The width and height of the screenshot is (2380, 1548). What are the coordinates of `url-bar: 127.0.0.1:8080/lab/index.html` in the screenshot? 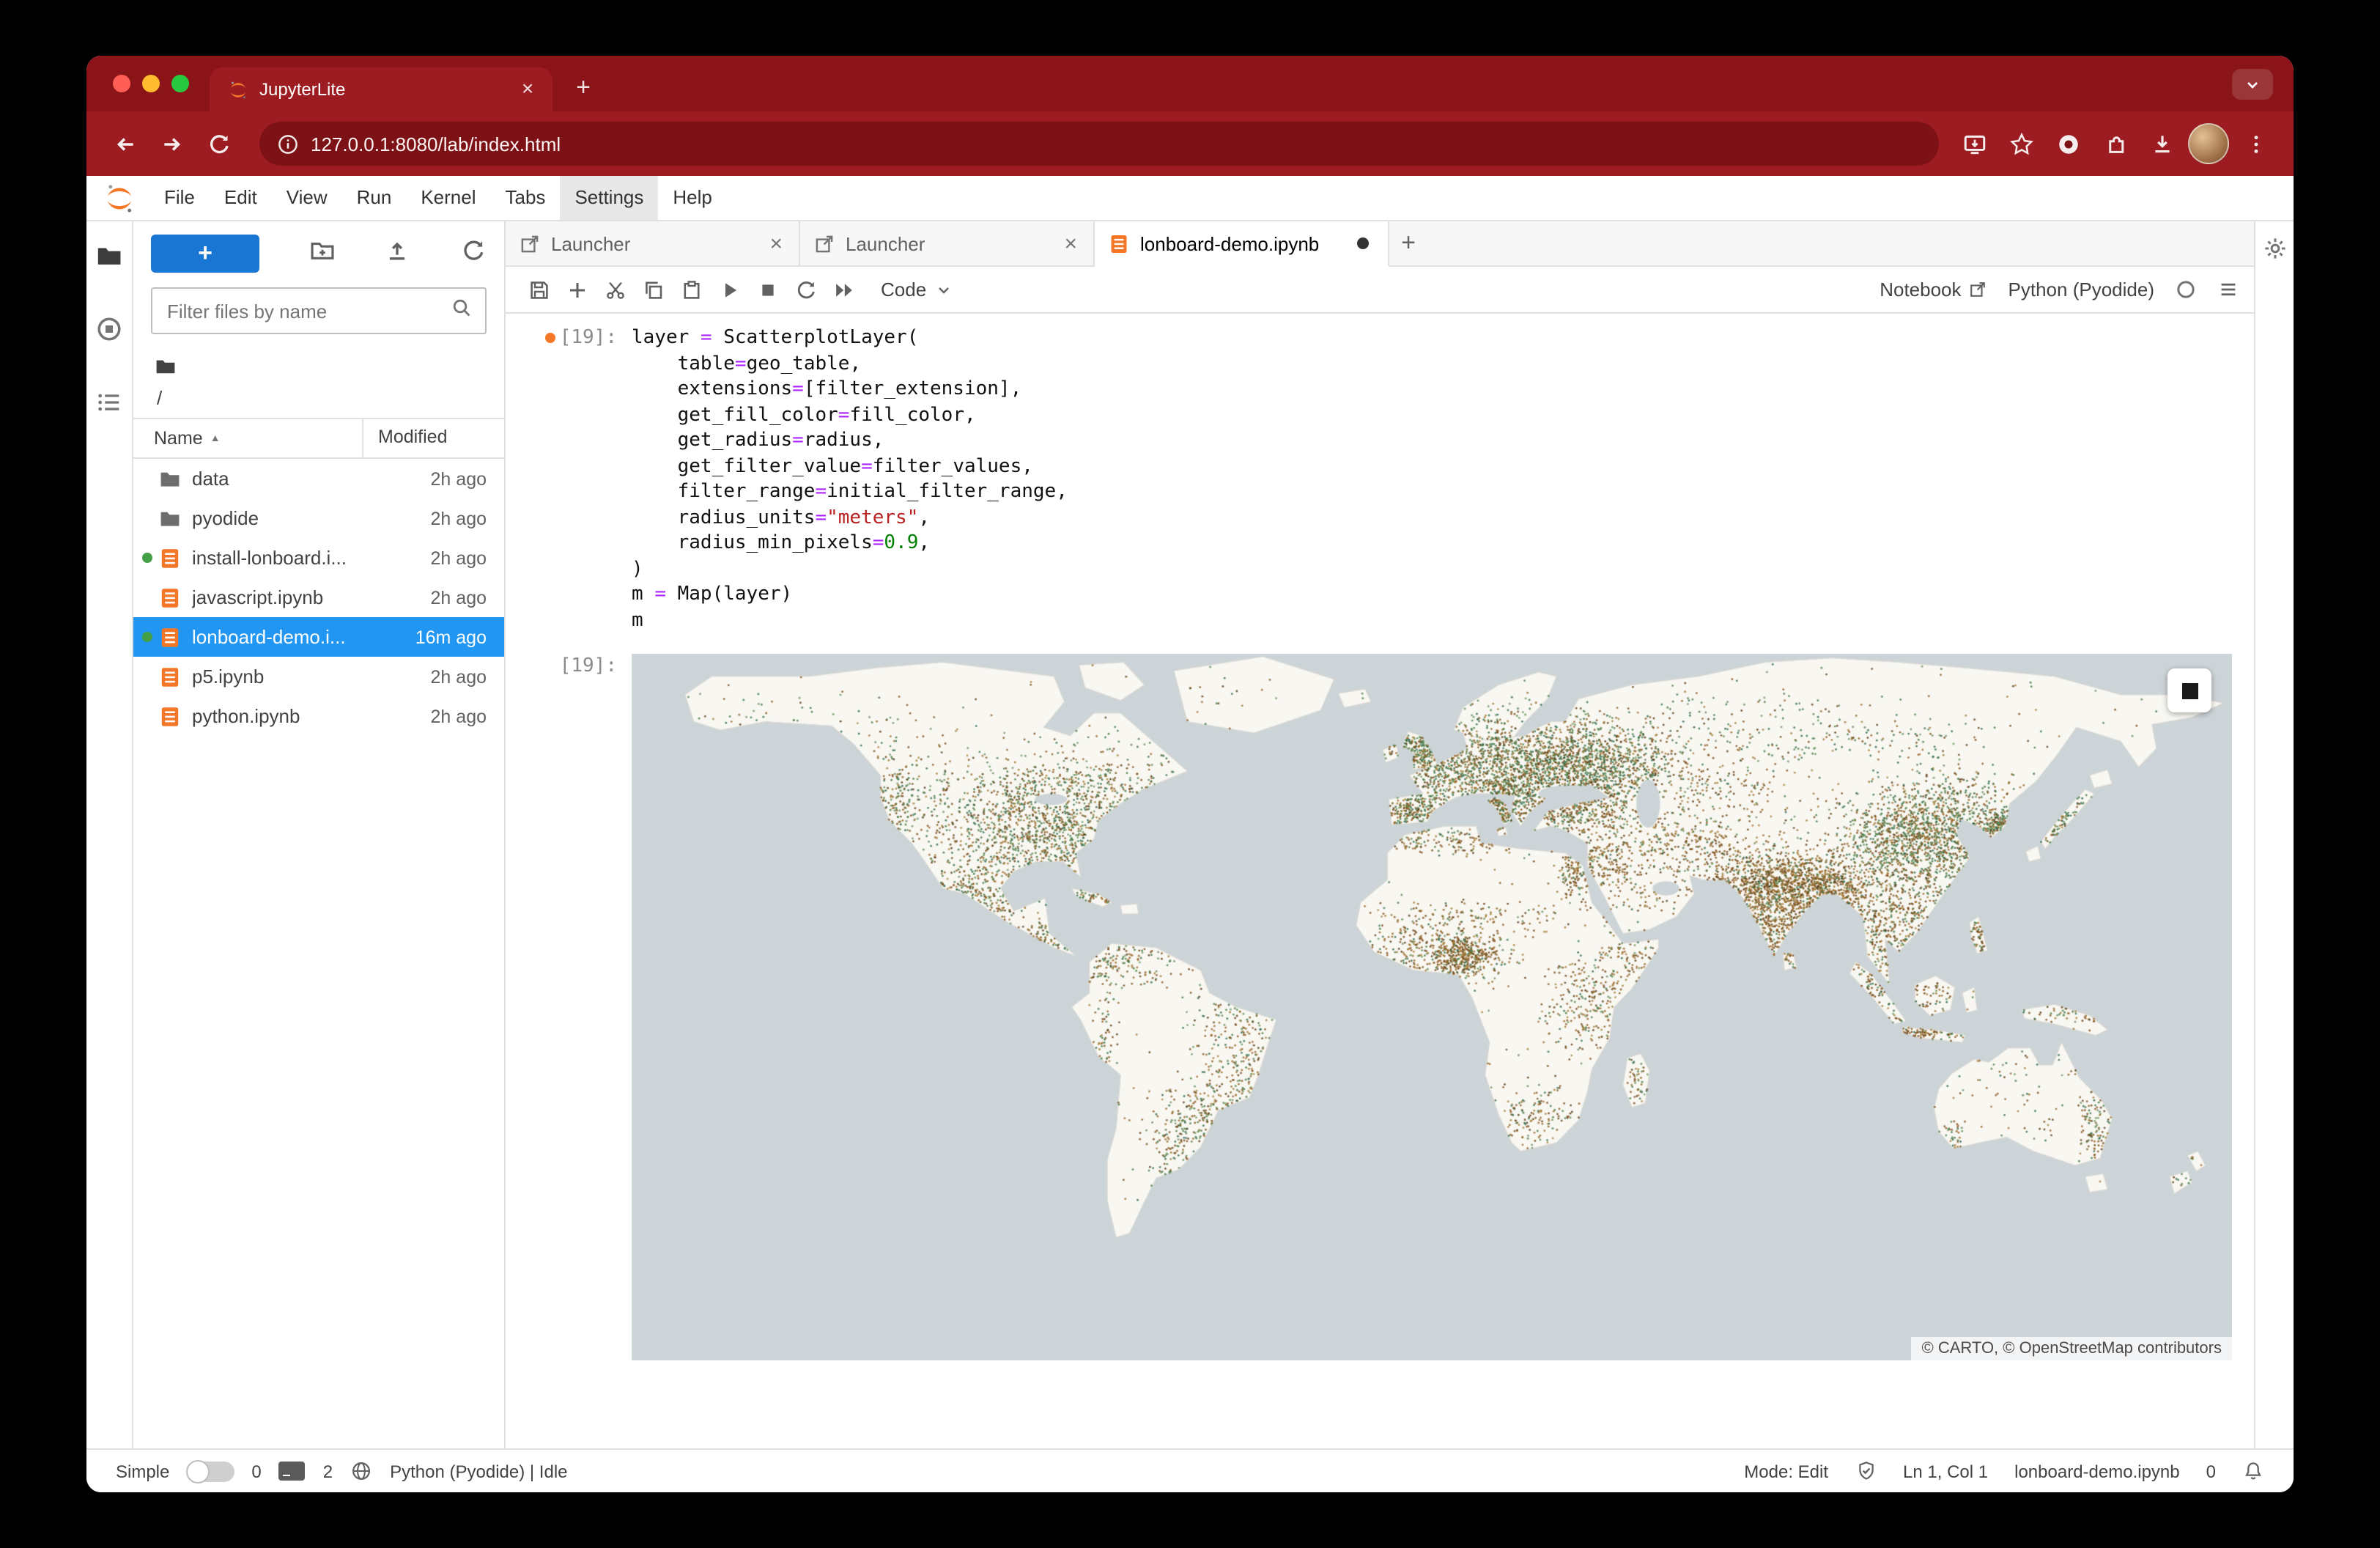 It's located at (1099, 144).